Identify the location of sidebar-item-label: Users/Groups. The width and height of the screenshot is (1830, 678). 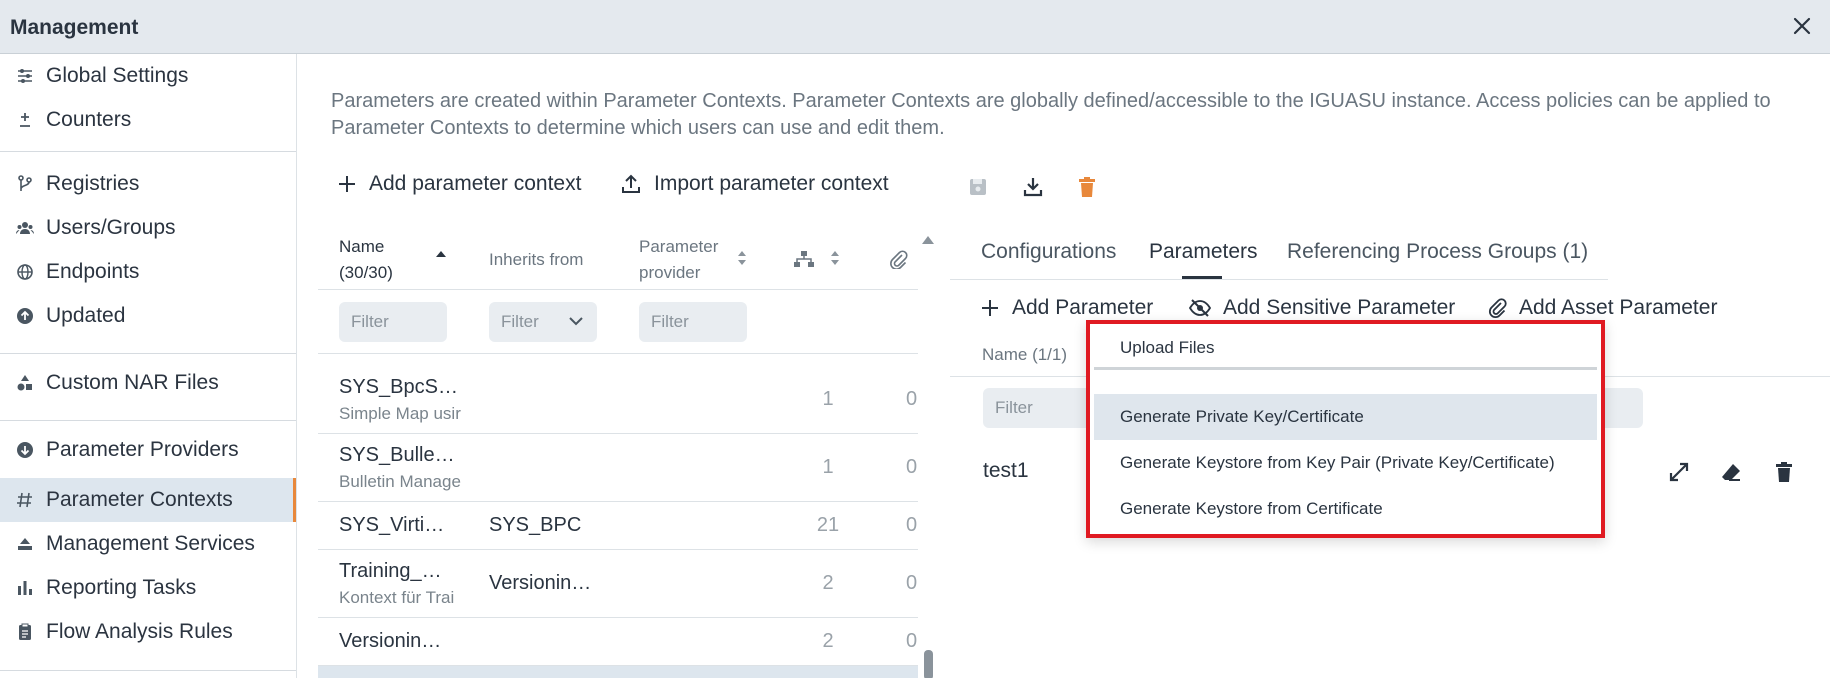
(111, 227).